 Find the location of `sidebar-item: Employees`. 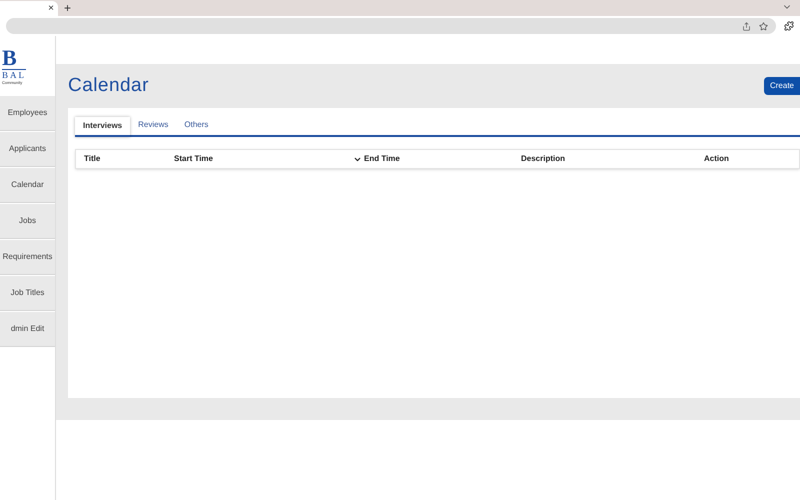

sidebar-item: Employees is located at coordinates (27, 113).